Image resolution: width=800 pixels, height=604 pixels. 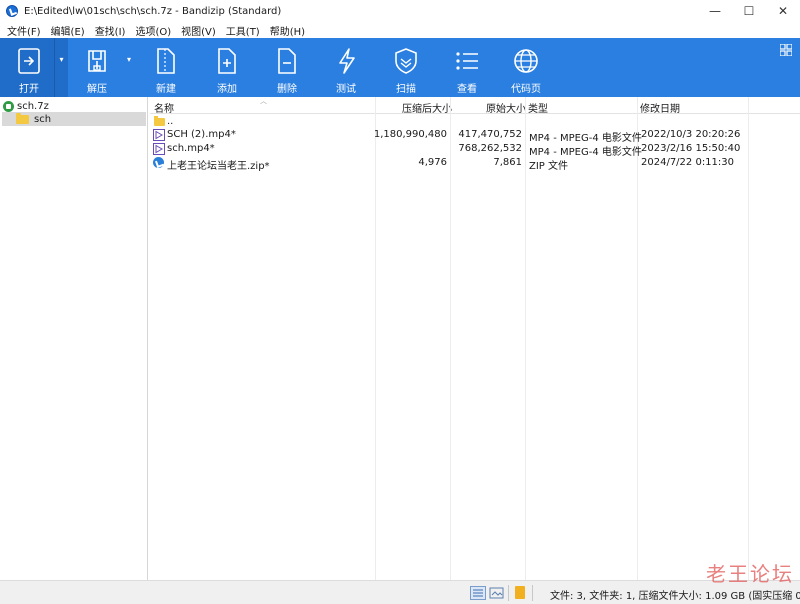 I want to click on open-icon, so click(x=29, y=61).